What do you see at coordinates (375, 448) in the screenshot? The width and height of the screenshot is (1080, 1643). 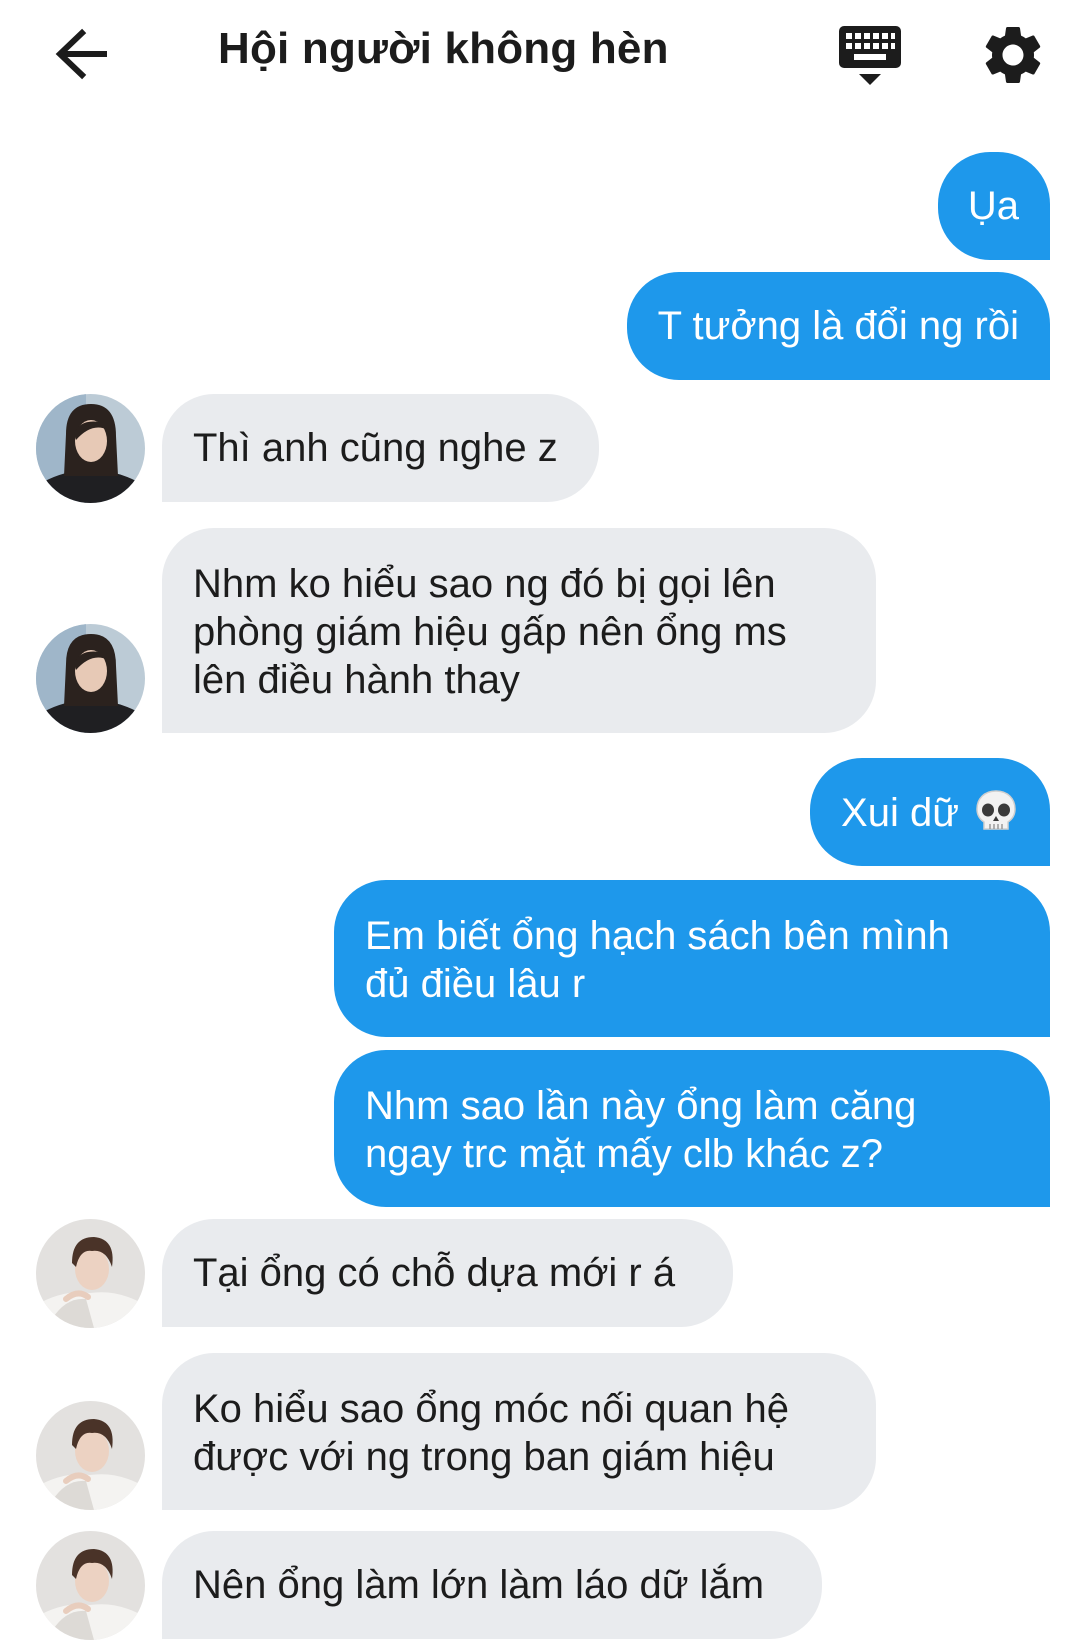 I see `message-text: Thì anh cũng nghe z` at bounding box center [375, 448].